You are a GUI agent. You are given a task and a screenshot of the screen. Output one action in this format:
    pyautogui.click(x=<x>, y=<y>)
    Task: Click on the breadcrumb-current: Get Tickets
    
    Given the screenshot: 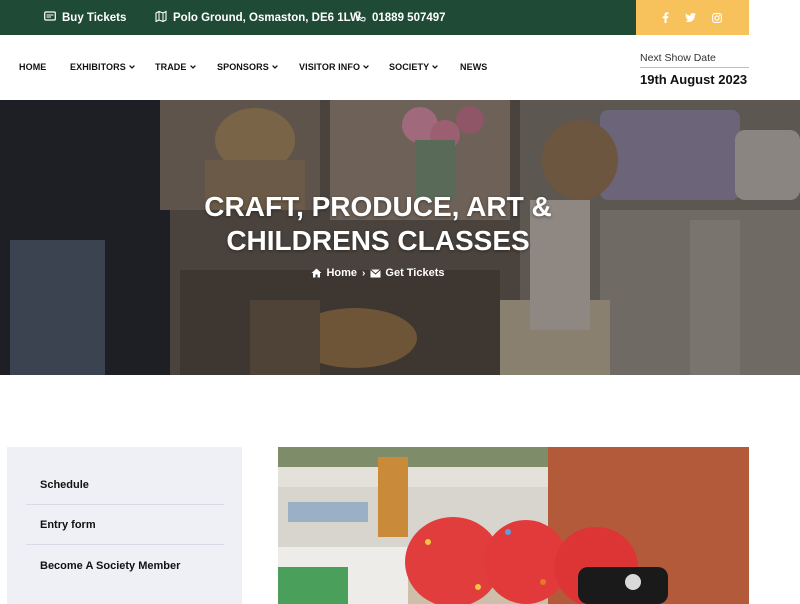 What is the action you would take?
    pyautogui.click(x=407, y=273)
    